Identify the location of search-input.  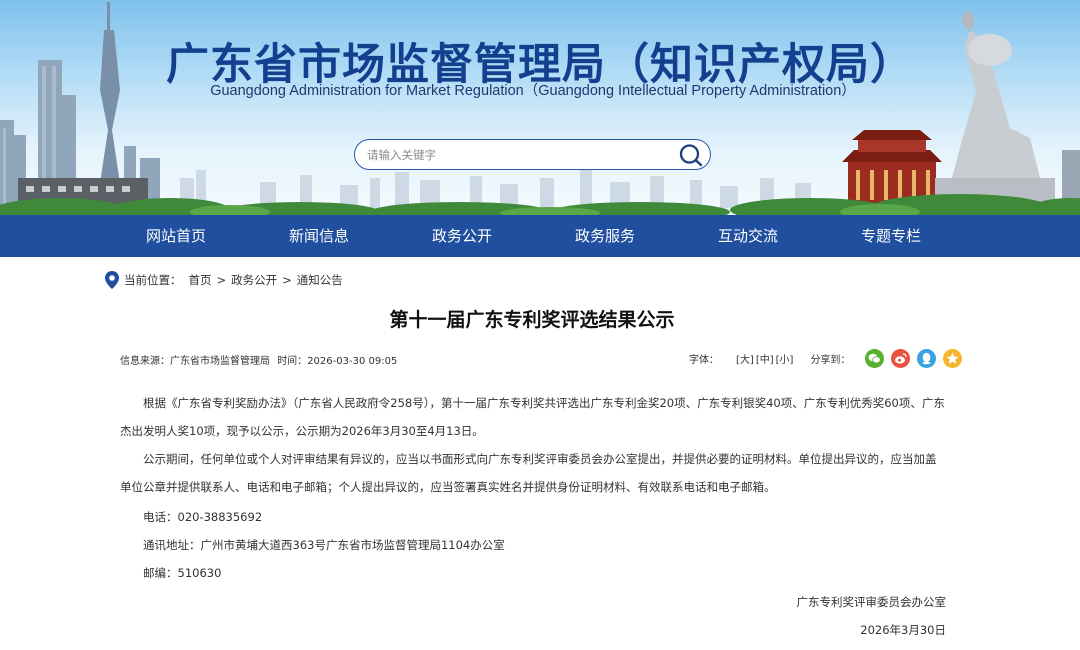
(517, 155).